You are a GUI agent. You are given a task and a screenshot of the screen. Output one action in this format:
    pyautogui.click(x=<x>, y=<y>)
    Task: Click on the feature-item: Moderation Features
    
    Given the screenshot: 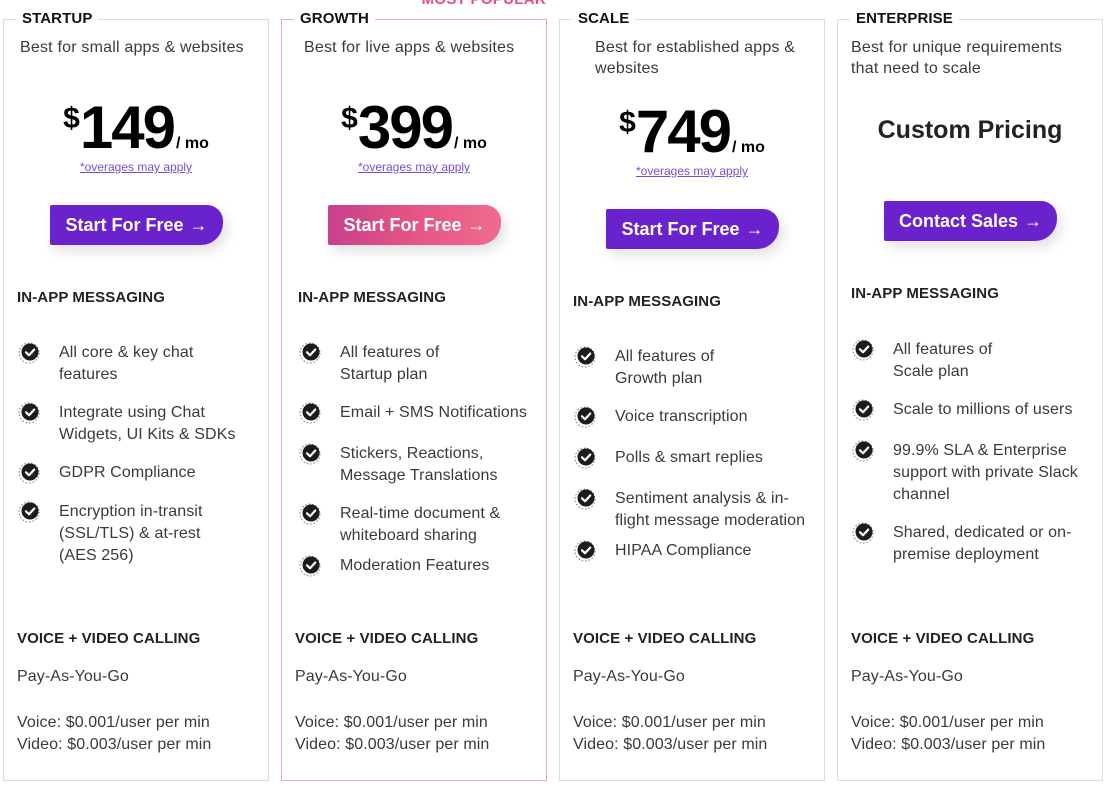 What is the action you would take?
    pyautogui.click(x=420, y=566)
    